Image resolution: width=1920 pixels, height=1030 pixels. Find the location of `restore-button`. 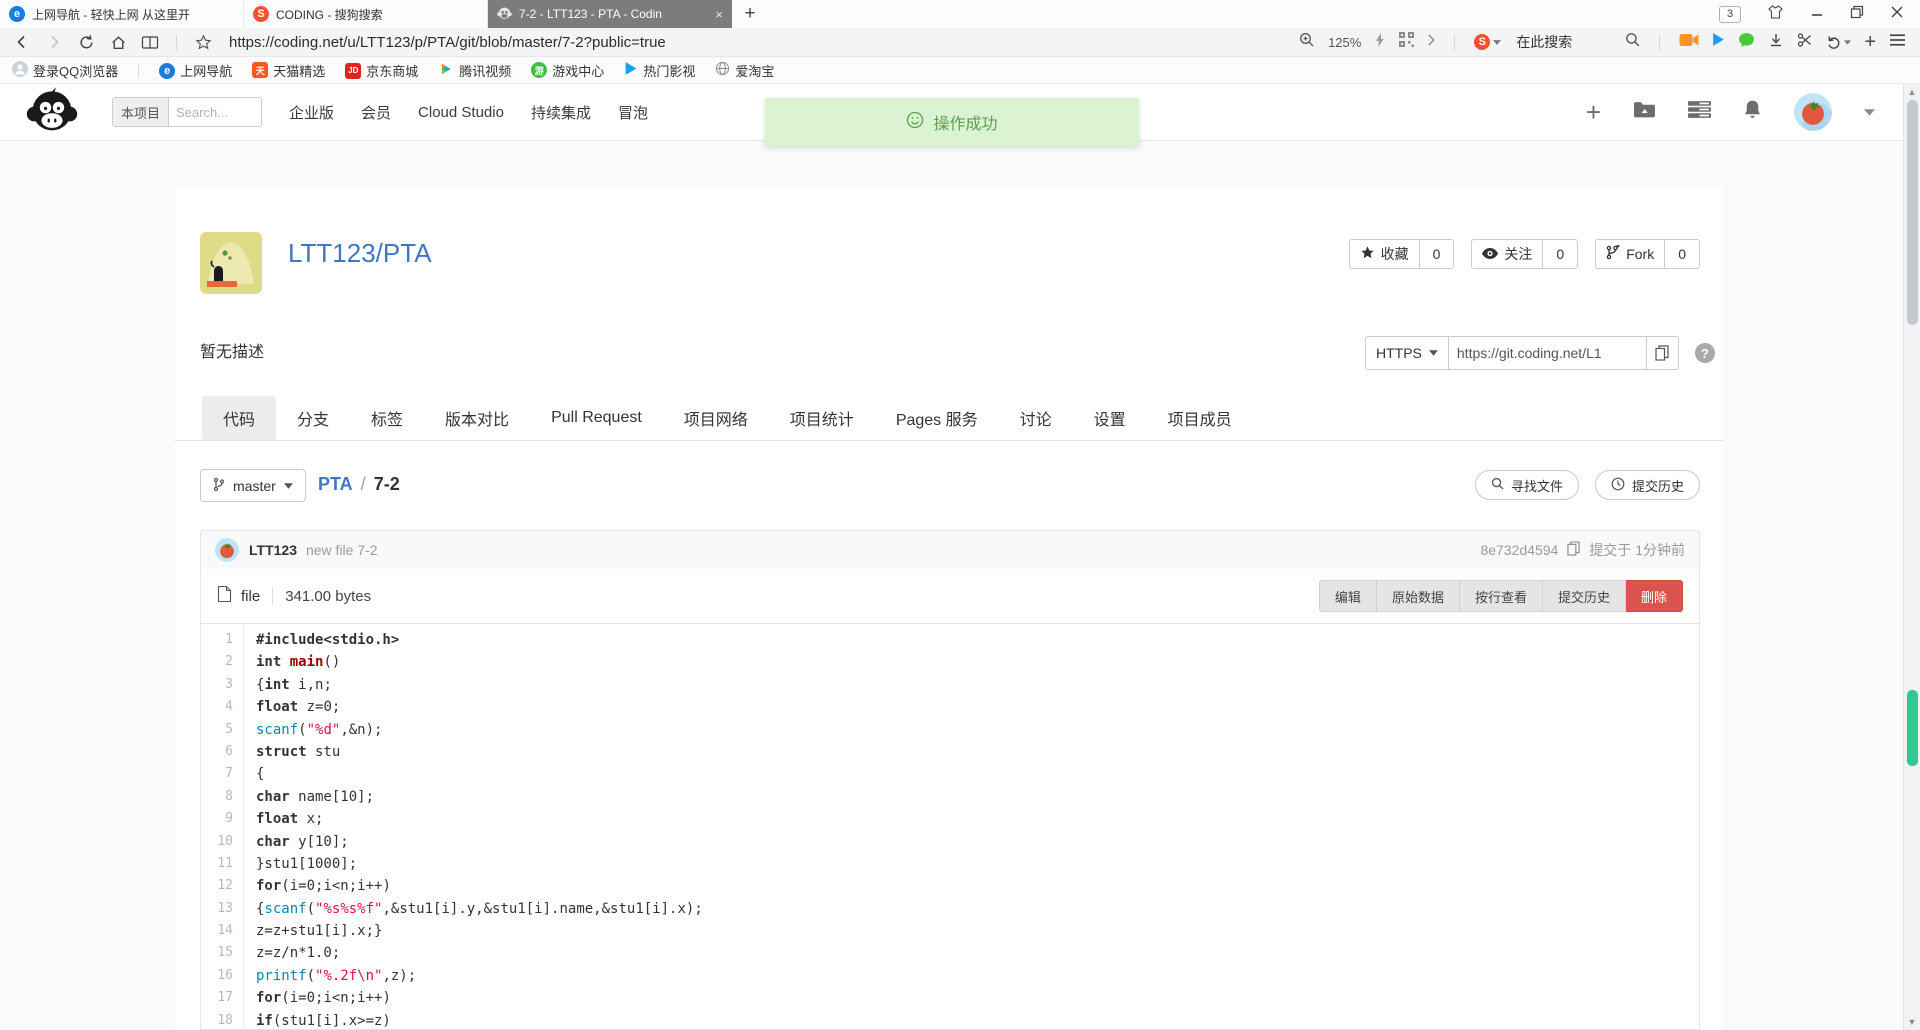

restore-button is located at coordinates (1857, 14).